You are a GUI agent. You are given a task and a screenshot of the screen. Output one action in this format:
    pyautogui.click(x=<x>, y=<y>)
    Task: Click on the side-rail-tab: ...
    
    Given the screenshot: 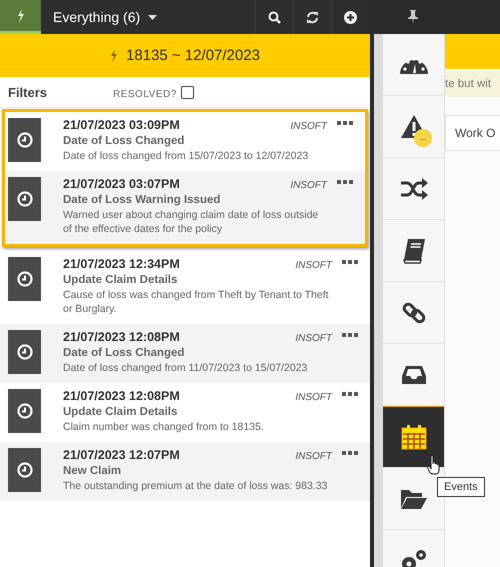 What is the action you would take?
    pyautogui.click(x=413, y=127)
    